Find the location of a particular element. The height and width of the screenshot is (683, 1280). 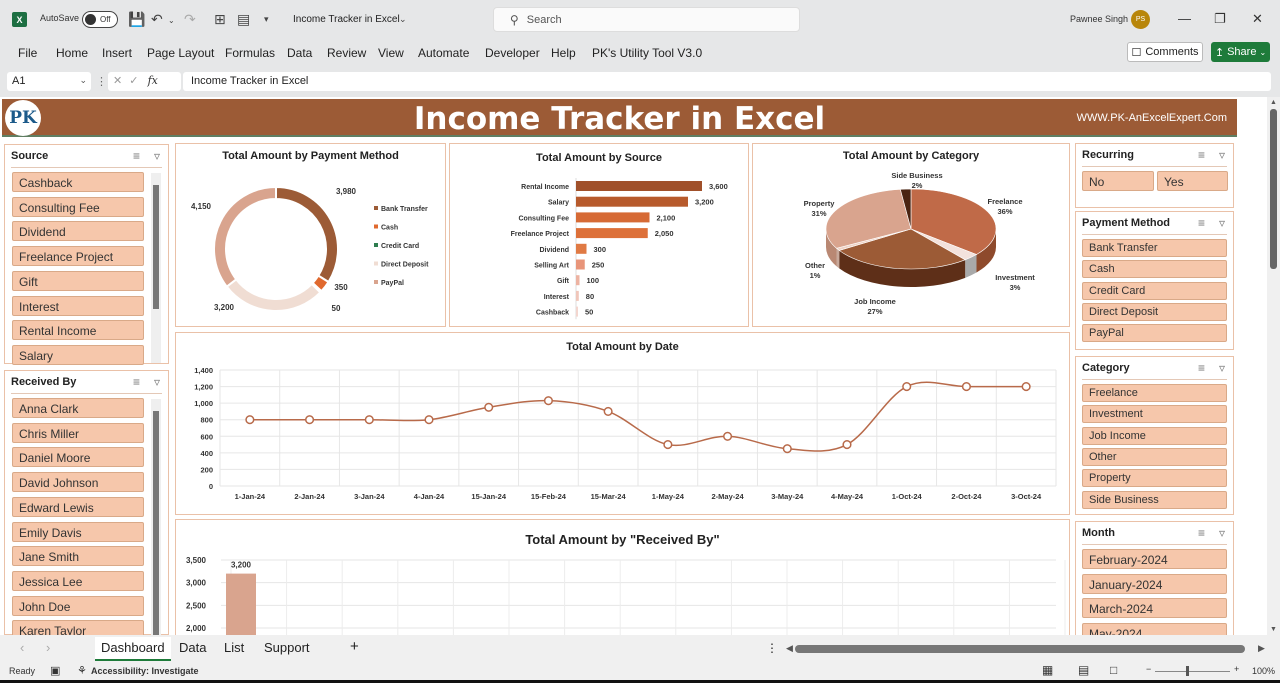

redo-icon: ↷ is located at coordinates (190, 19).